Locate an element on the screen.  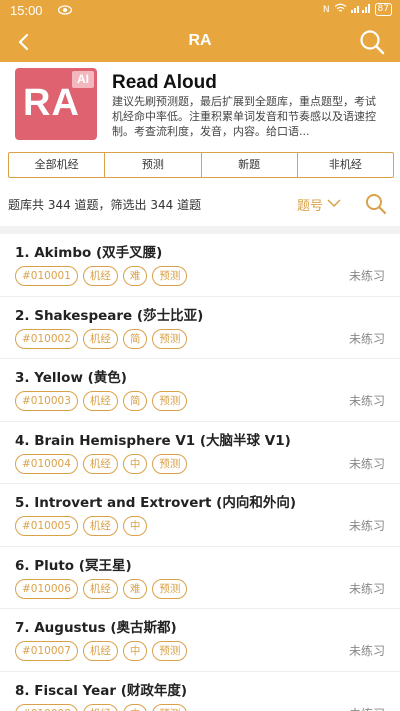
filter-prediction: 预测 is located at coordinates (153, 165).